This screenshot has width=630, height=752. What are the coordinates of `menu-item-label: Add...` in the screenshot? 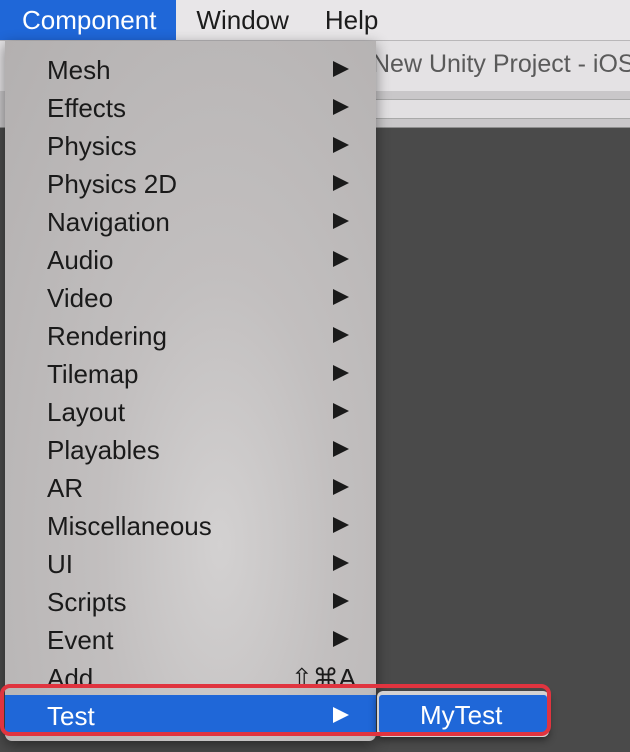 It's located at (81, 678).